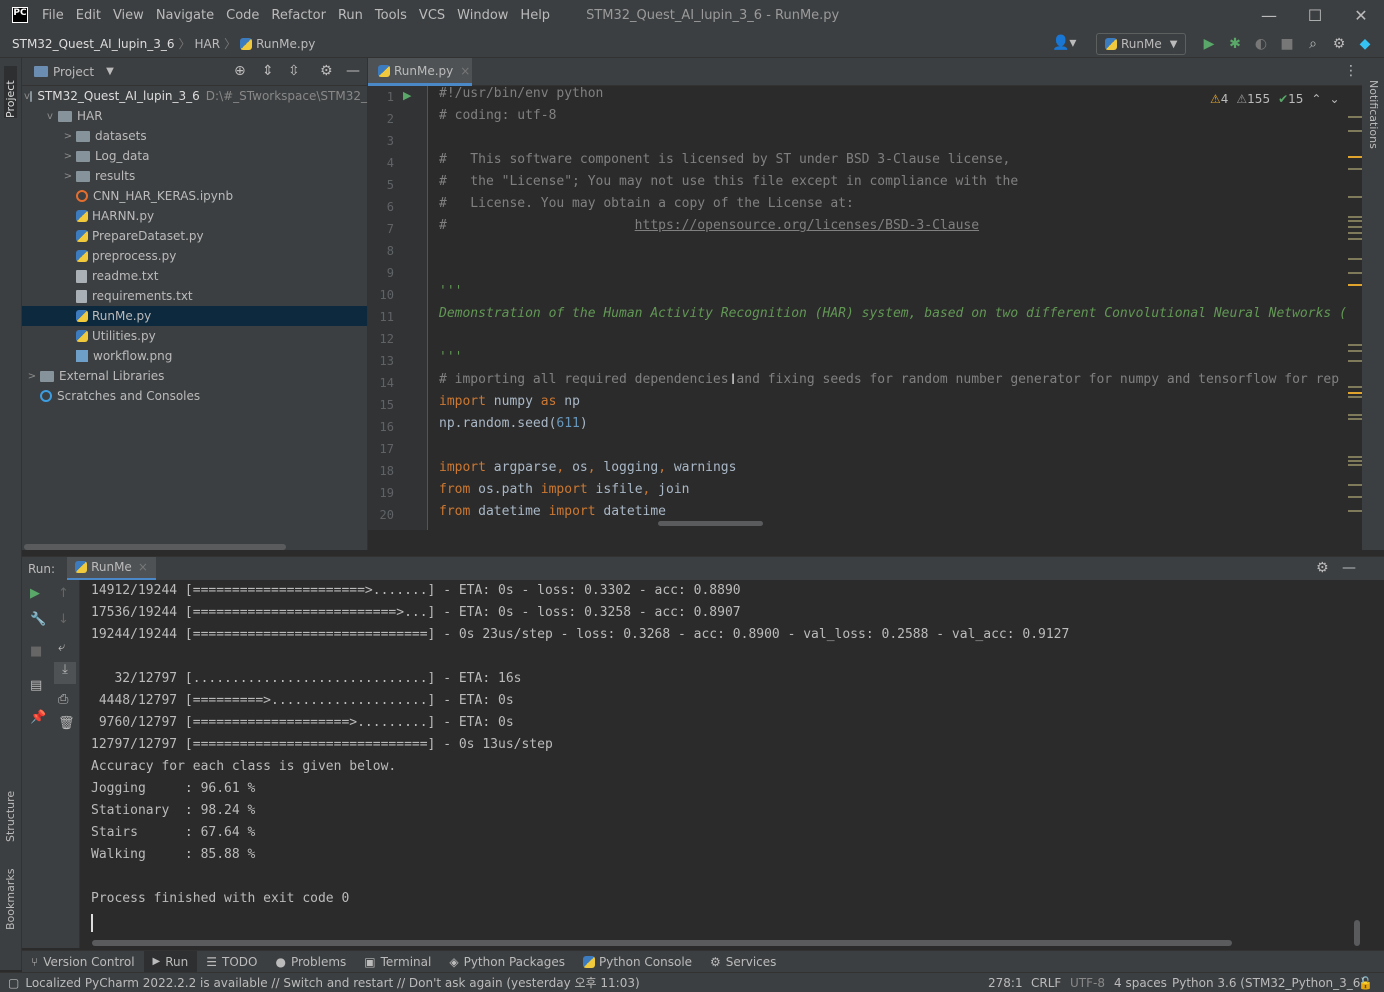 This screenshot has height=992, width=1384. Describe the element at coordinates (1269, 15) in the screenshot. I see `minimize-button: —` at that location.